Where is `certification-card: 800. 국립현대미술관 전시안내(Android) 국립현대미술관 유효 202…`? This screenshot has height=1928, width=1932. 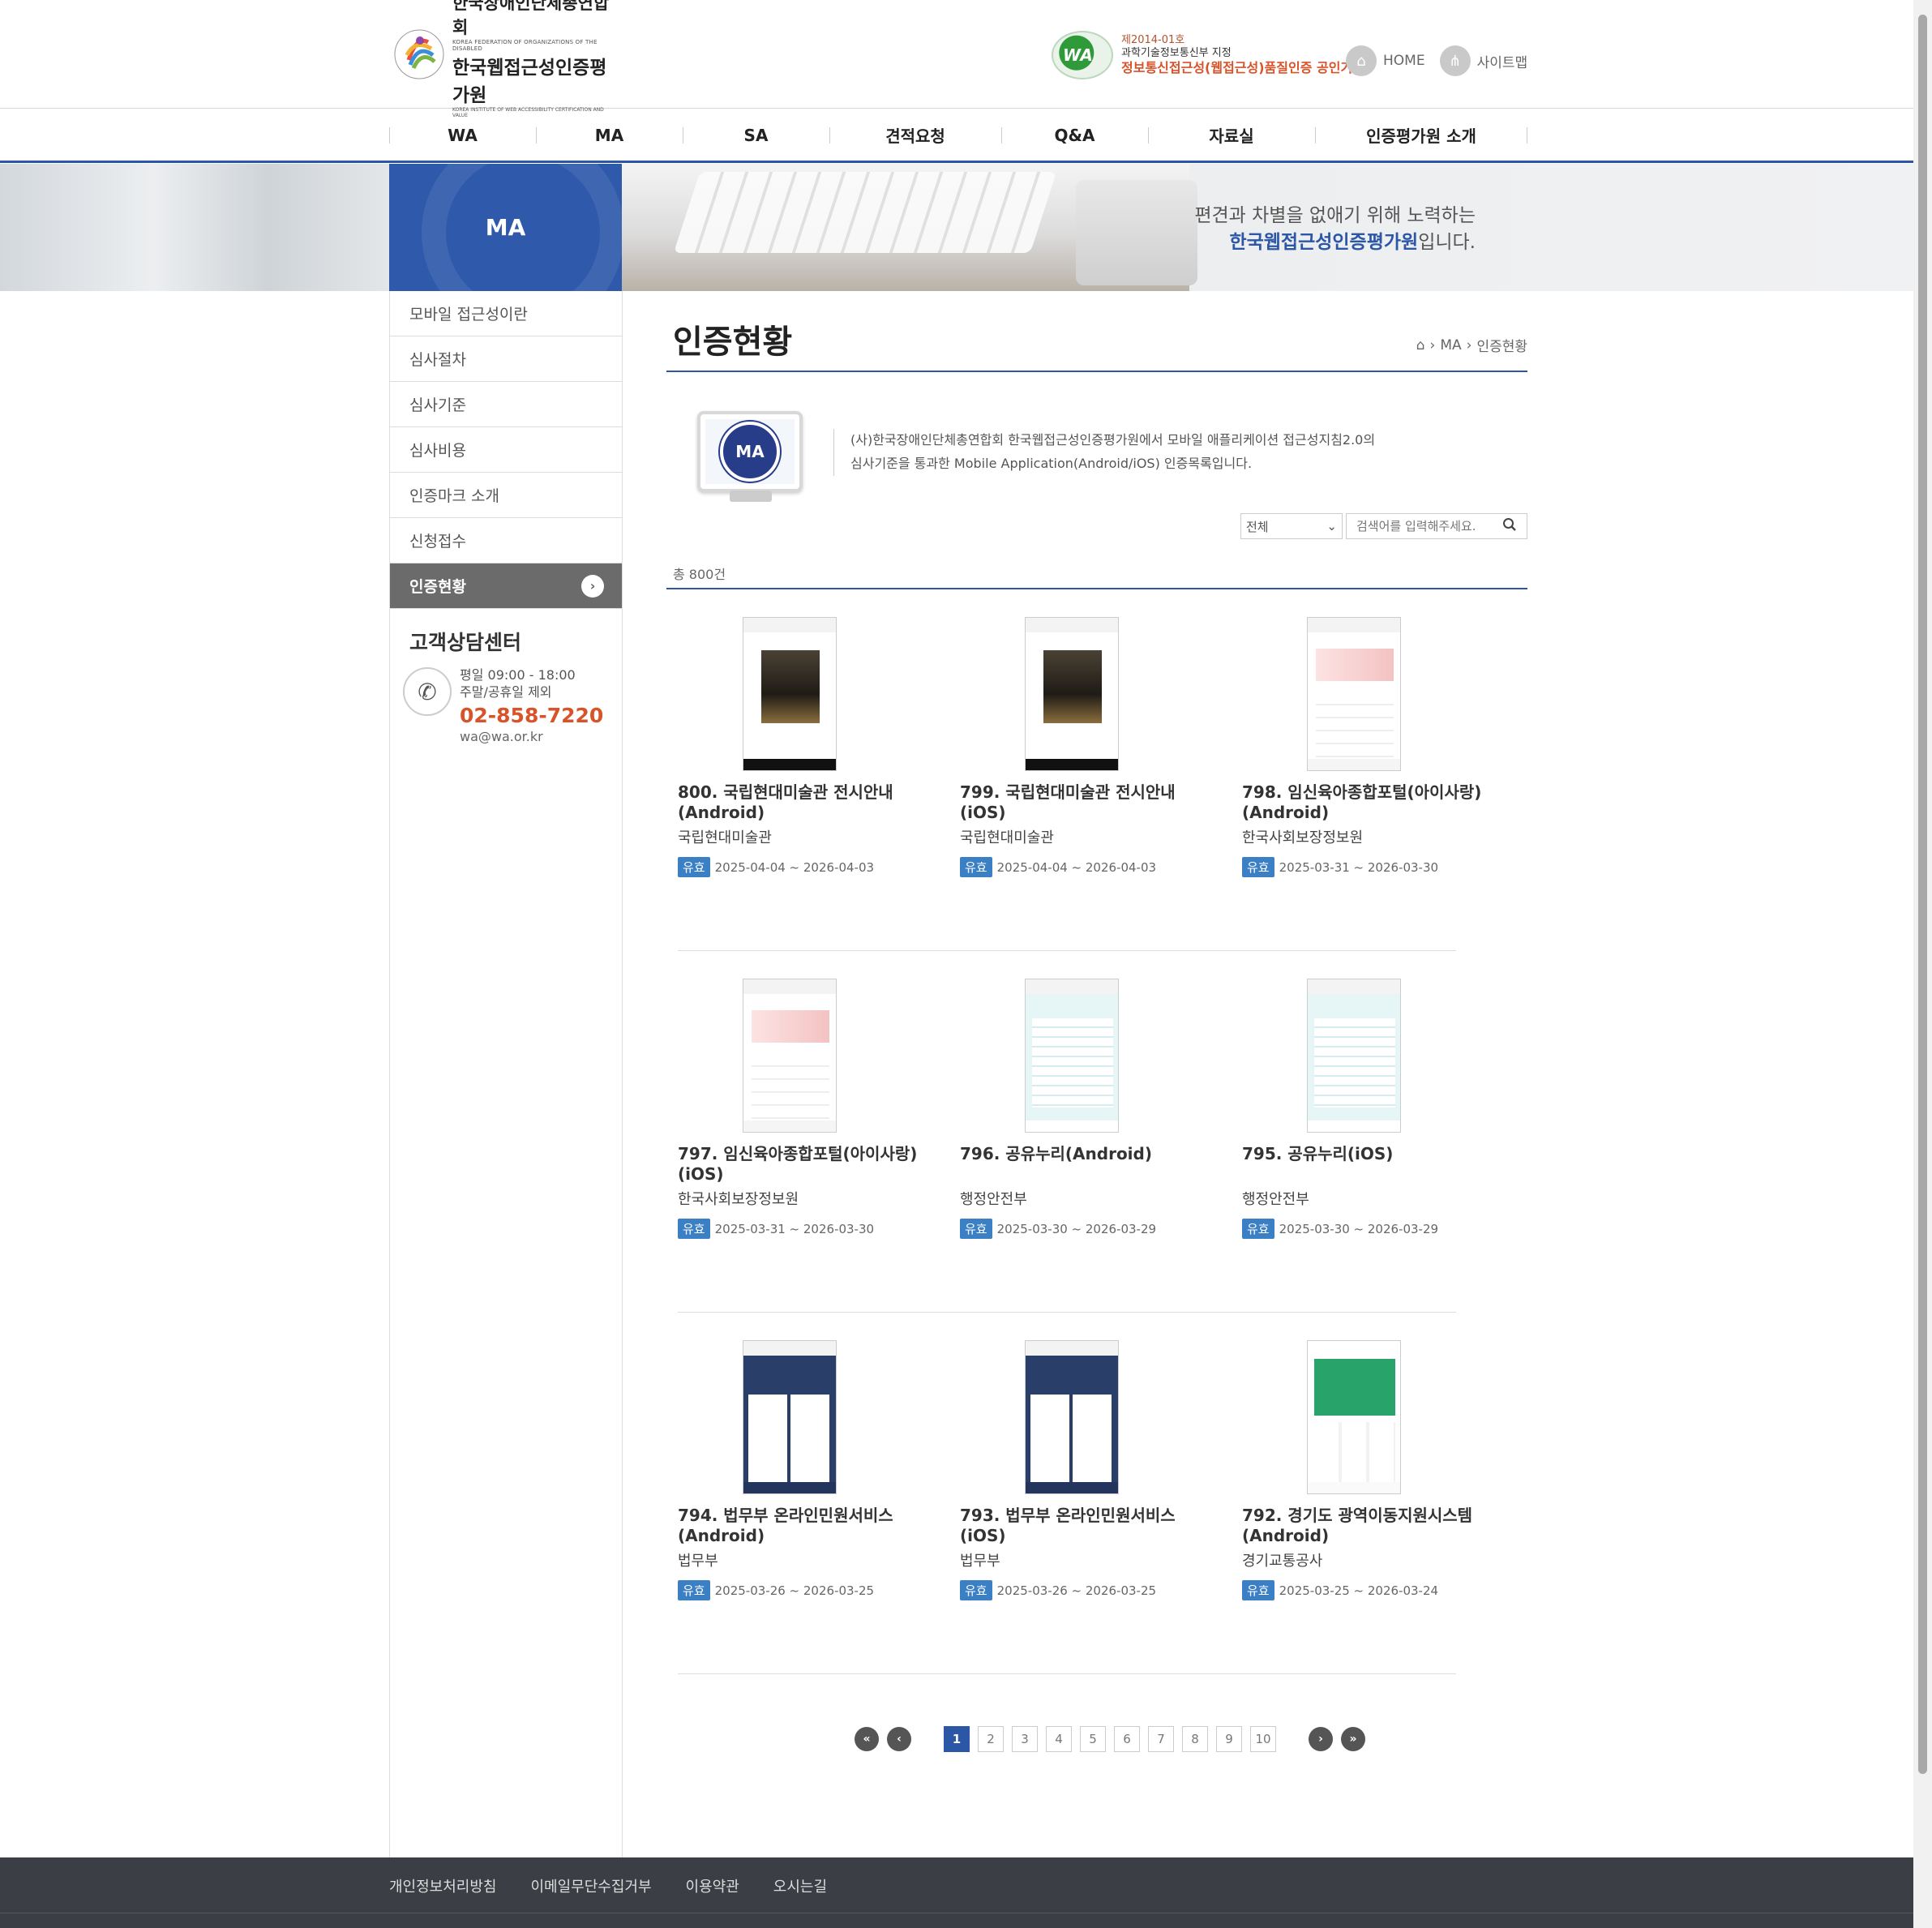 certification-card: 800. 국립현대미술관 전시안내(Android) 국립현대미술관 유효 202… is located at coordinates (799, 747).